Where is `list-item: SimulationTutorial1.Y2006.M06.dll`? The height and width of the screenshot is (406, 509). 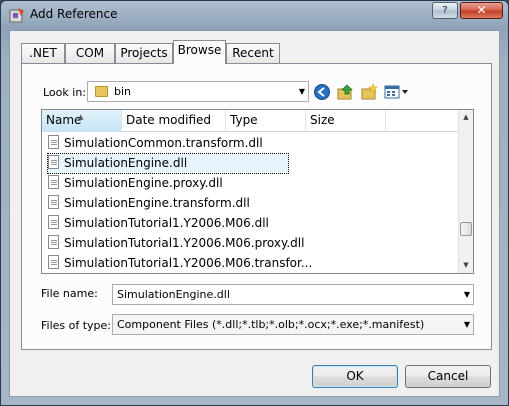 list-item: SimulationTutorial1.Y2006.M06.dll is located at coordinates (158, 223).